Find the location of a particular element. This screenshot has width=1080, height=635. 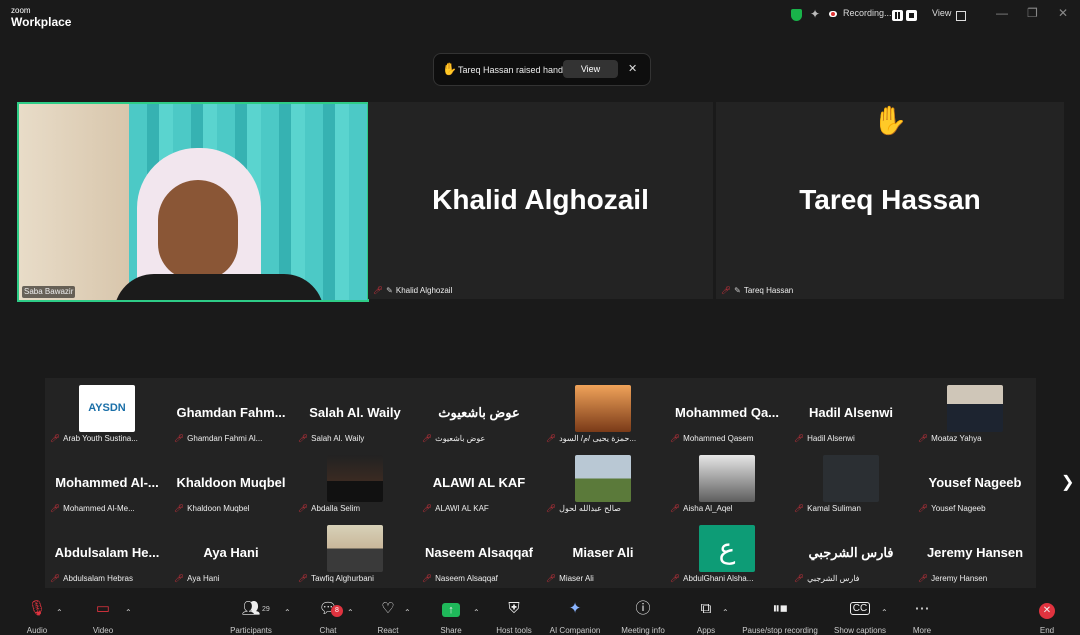

gallery-participant-tile: Salah Al. Waily 🎤︎ Salah Al. Waily is located at coordinates (355, 413).